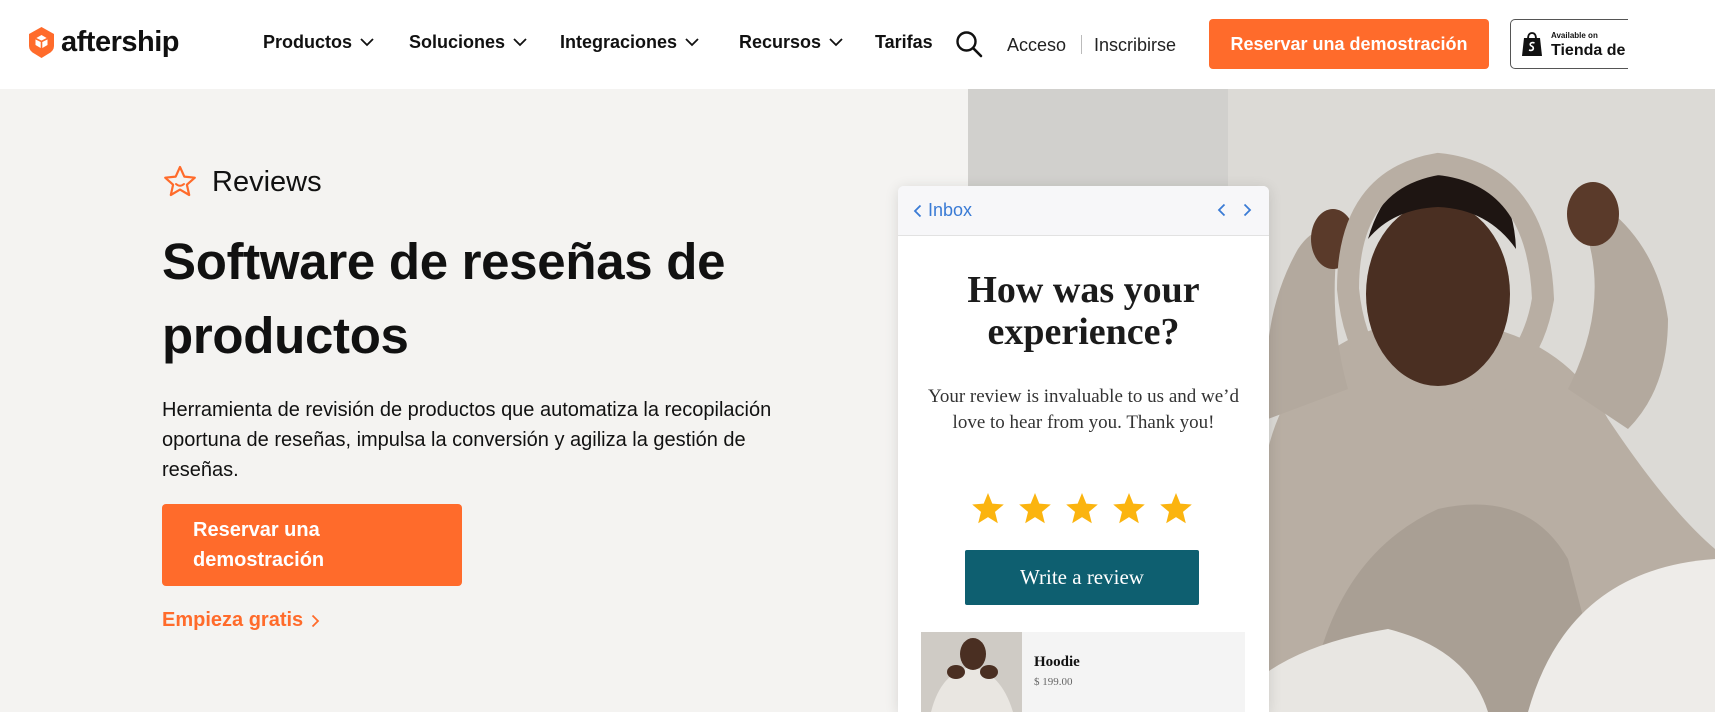 The image size is (1715, 712). What do you see at coordinates (1082, 577) in the screenshot?
I see `write-review-button: Write a review` at bounding box center [1082, 577].